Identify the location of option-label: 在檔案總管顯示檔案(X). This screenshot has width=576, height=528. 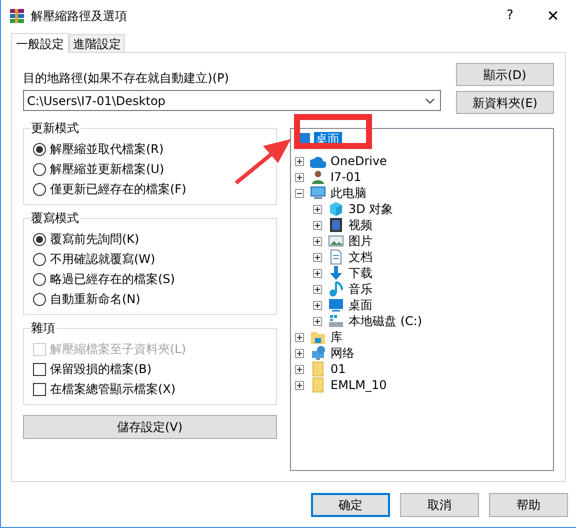
(113, 389).